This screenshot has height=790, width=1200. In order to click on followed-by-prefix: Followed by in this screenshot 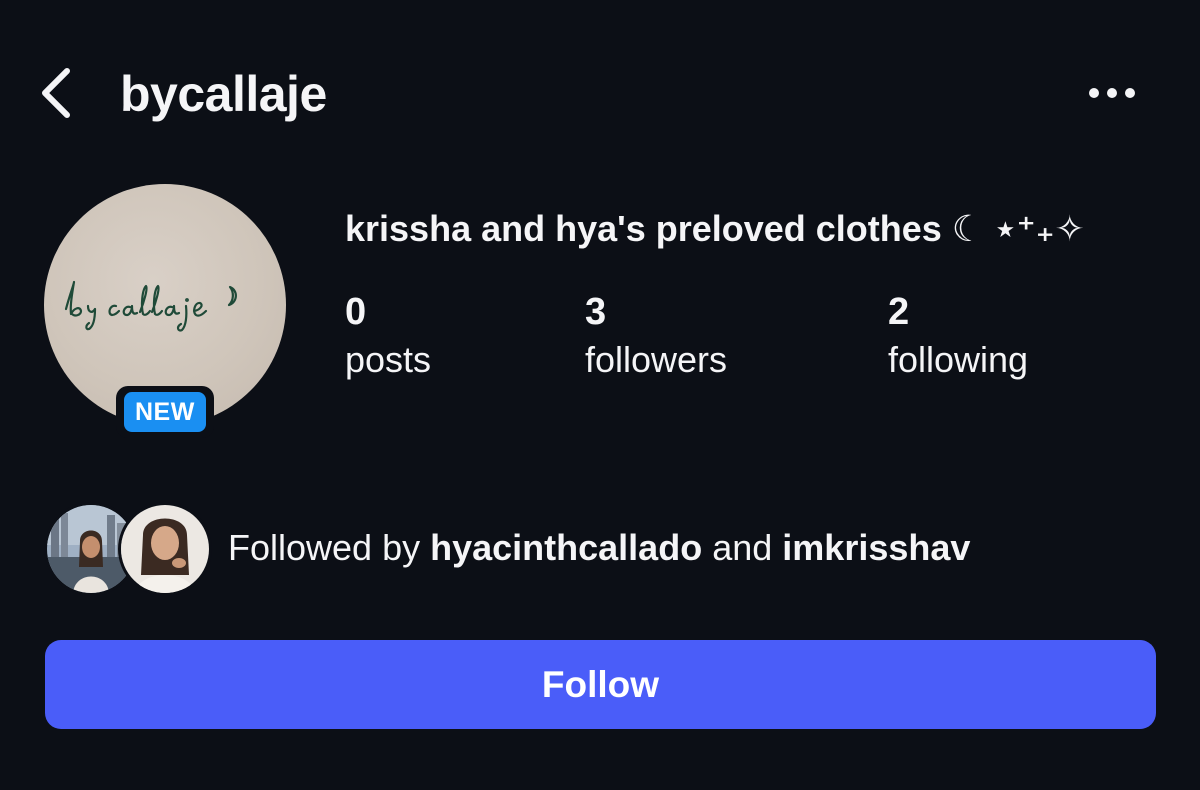, I will do `click(324, 547)`.